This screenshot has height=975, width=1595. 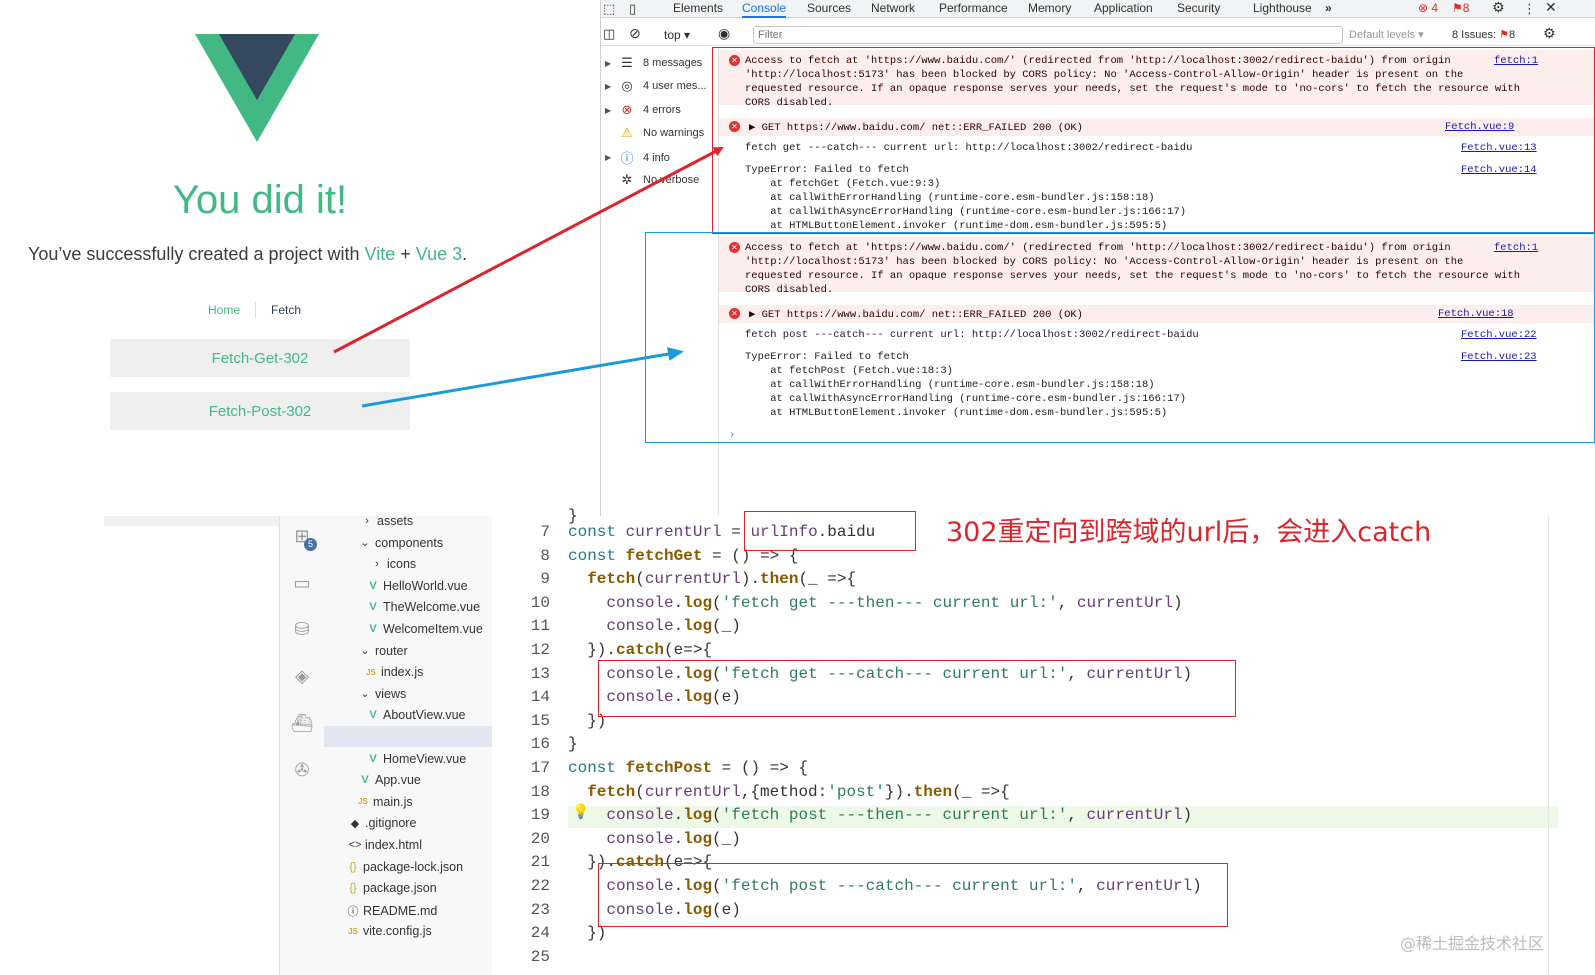 I want to click on close-icon: ✕, so click(x=1551, y=8).